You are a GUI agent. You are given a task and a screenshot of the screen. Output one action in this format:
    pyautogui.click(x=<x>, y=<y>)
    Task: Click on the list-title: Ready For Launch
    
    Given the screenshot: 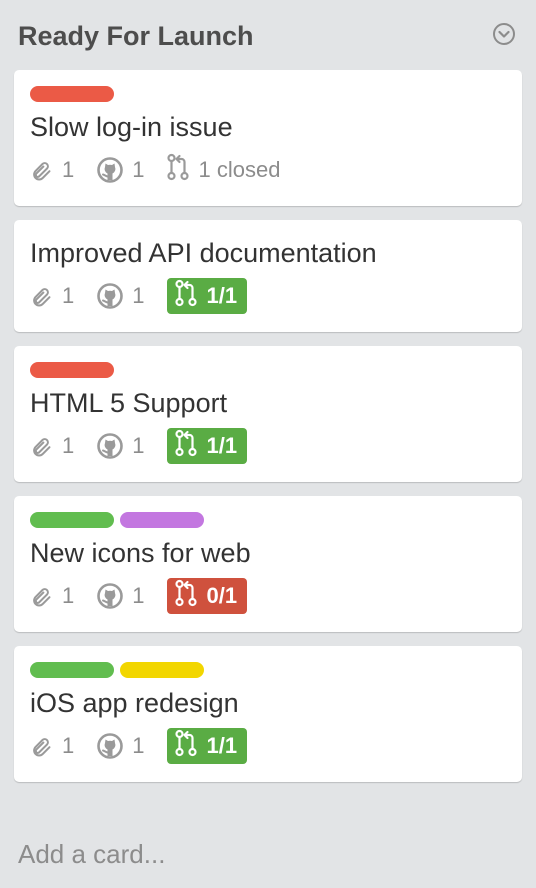 What is the action you would take?
    pyautogui.click(x=270, y=36)
    